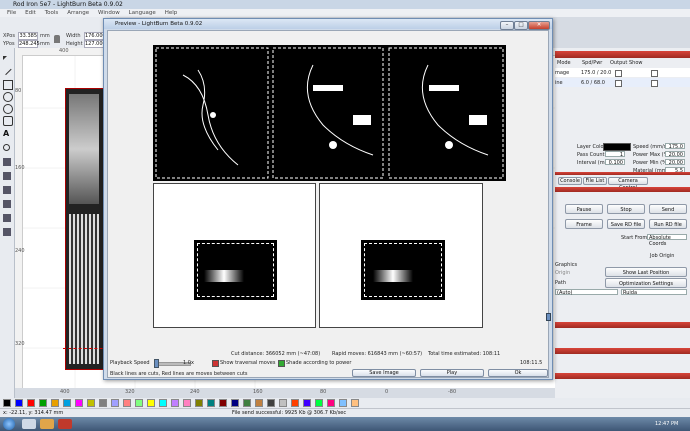 The height and width of the screenshot is (431, 690). Describe the element at coordinates (171, 13) in the screenshot. I see `menu-help: Help` at that location.